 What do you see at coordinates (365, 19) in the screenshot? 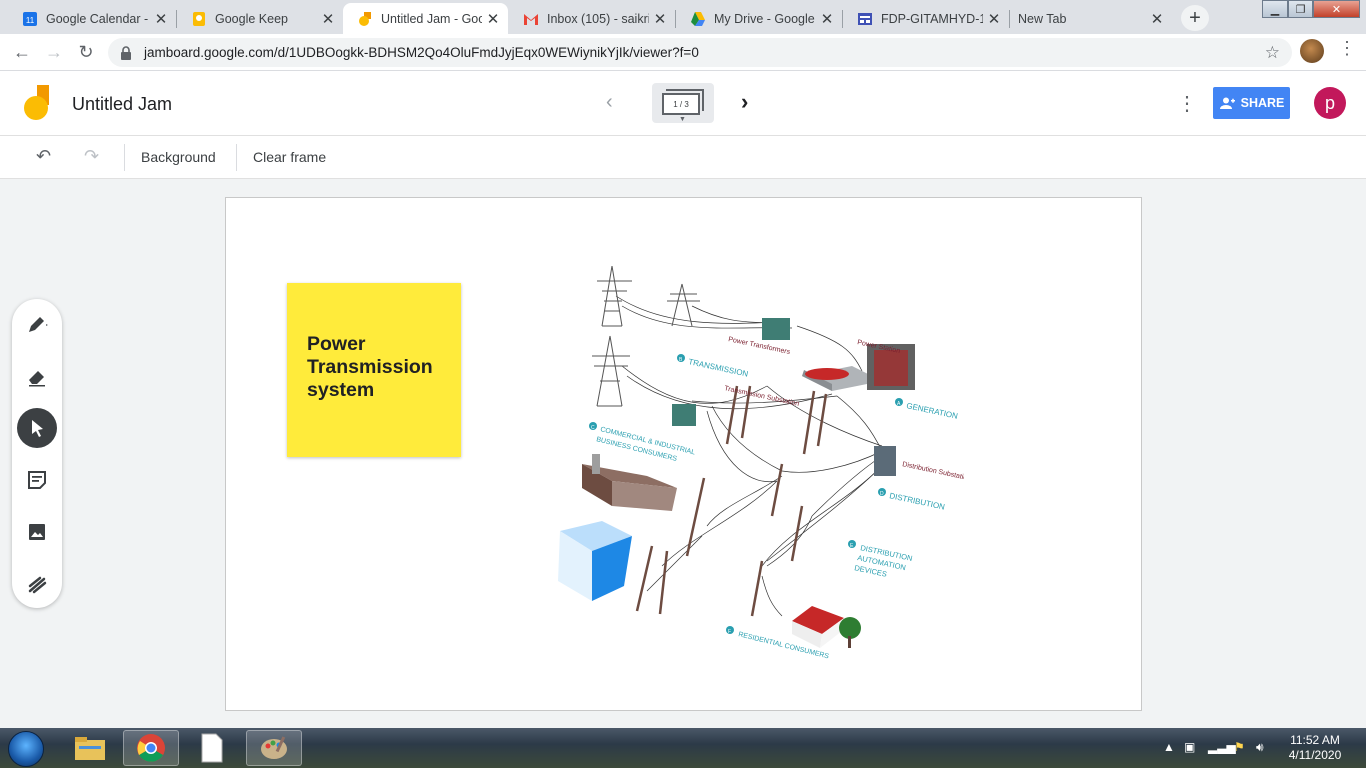
I see `jamboard-icon` at bounding box center [365, 19].